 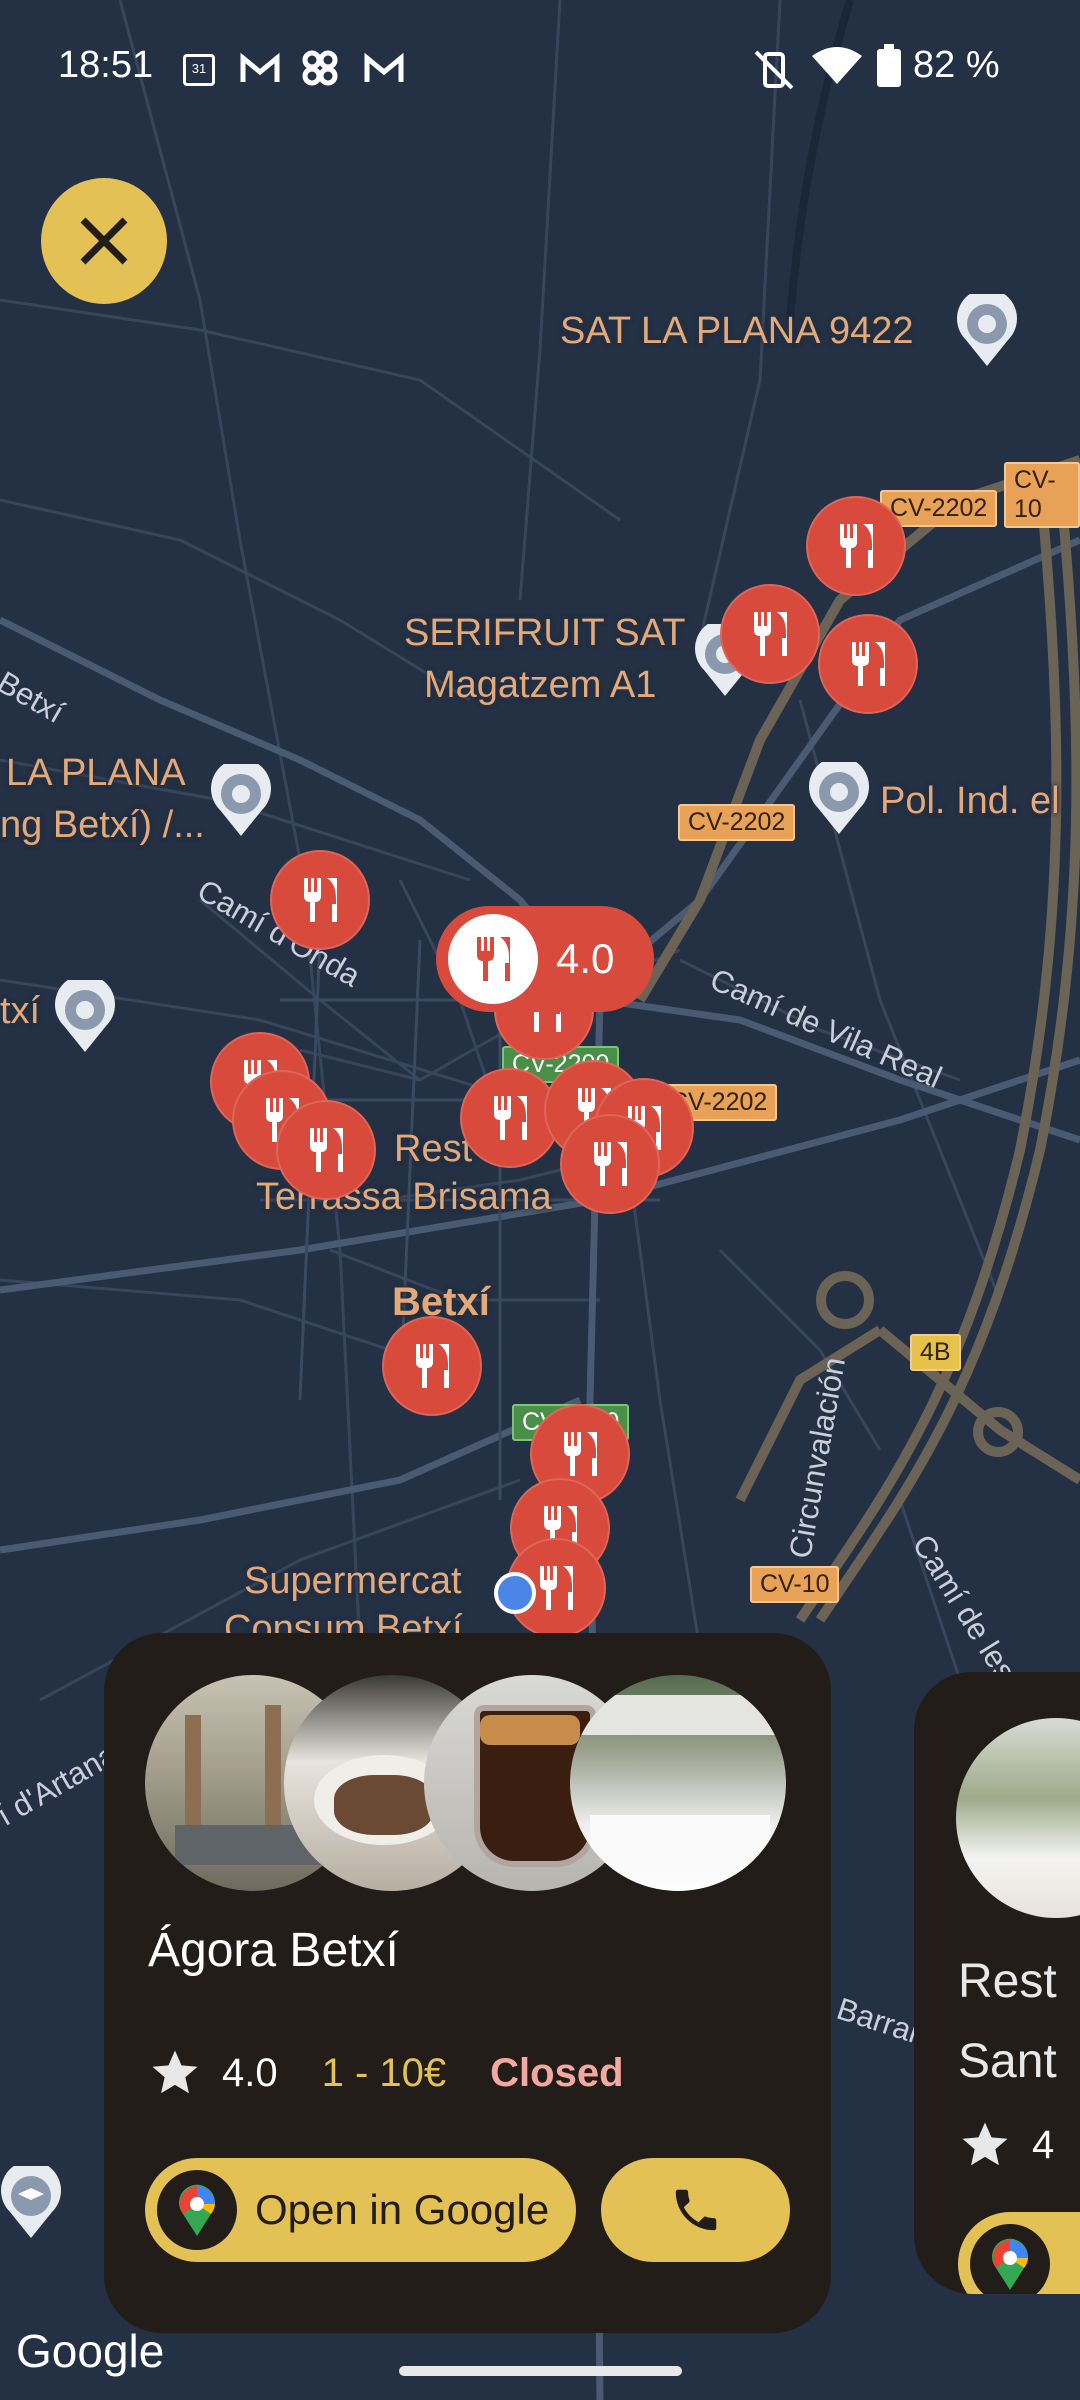 I want to click on call-button, so click(x=695, y=2210).